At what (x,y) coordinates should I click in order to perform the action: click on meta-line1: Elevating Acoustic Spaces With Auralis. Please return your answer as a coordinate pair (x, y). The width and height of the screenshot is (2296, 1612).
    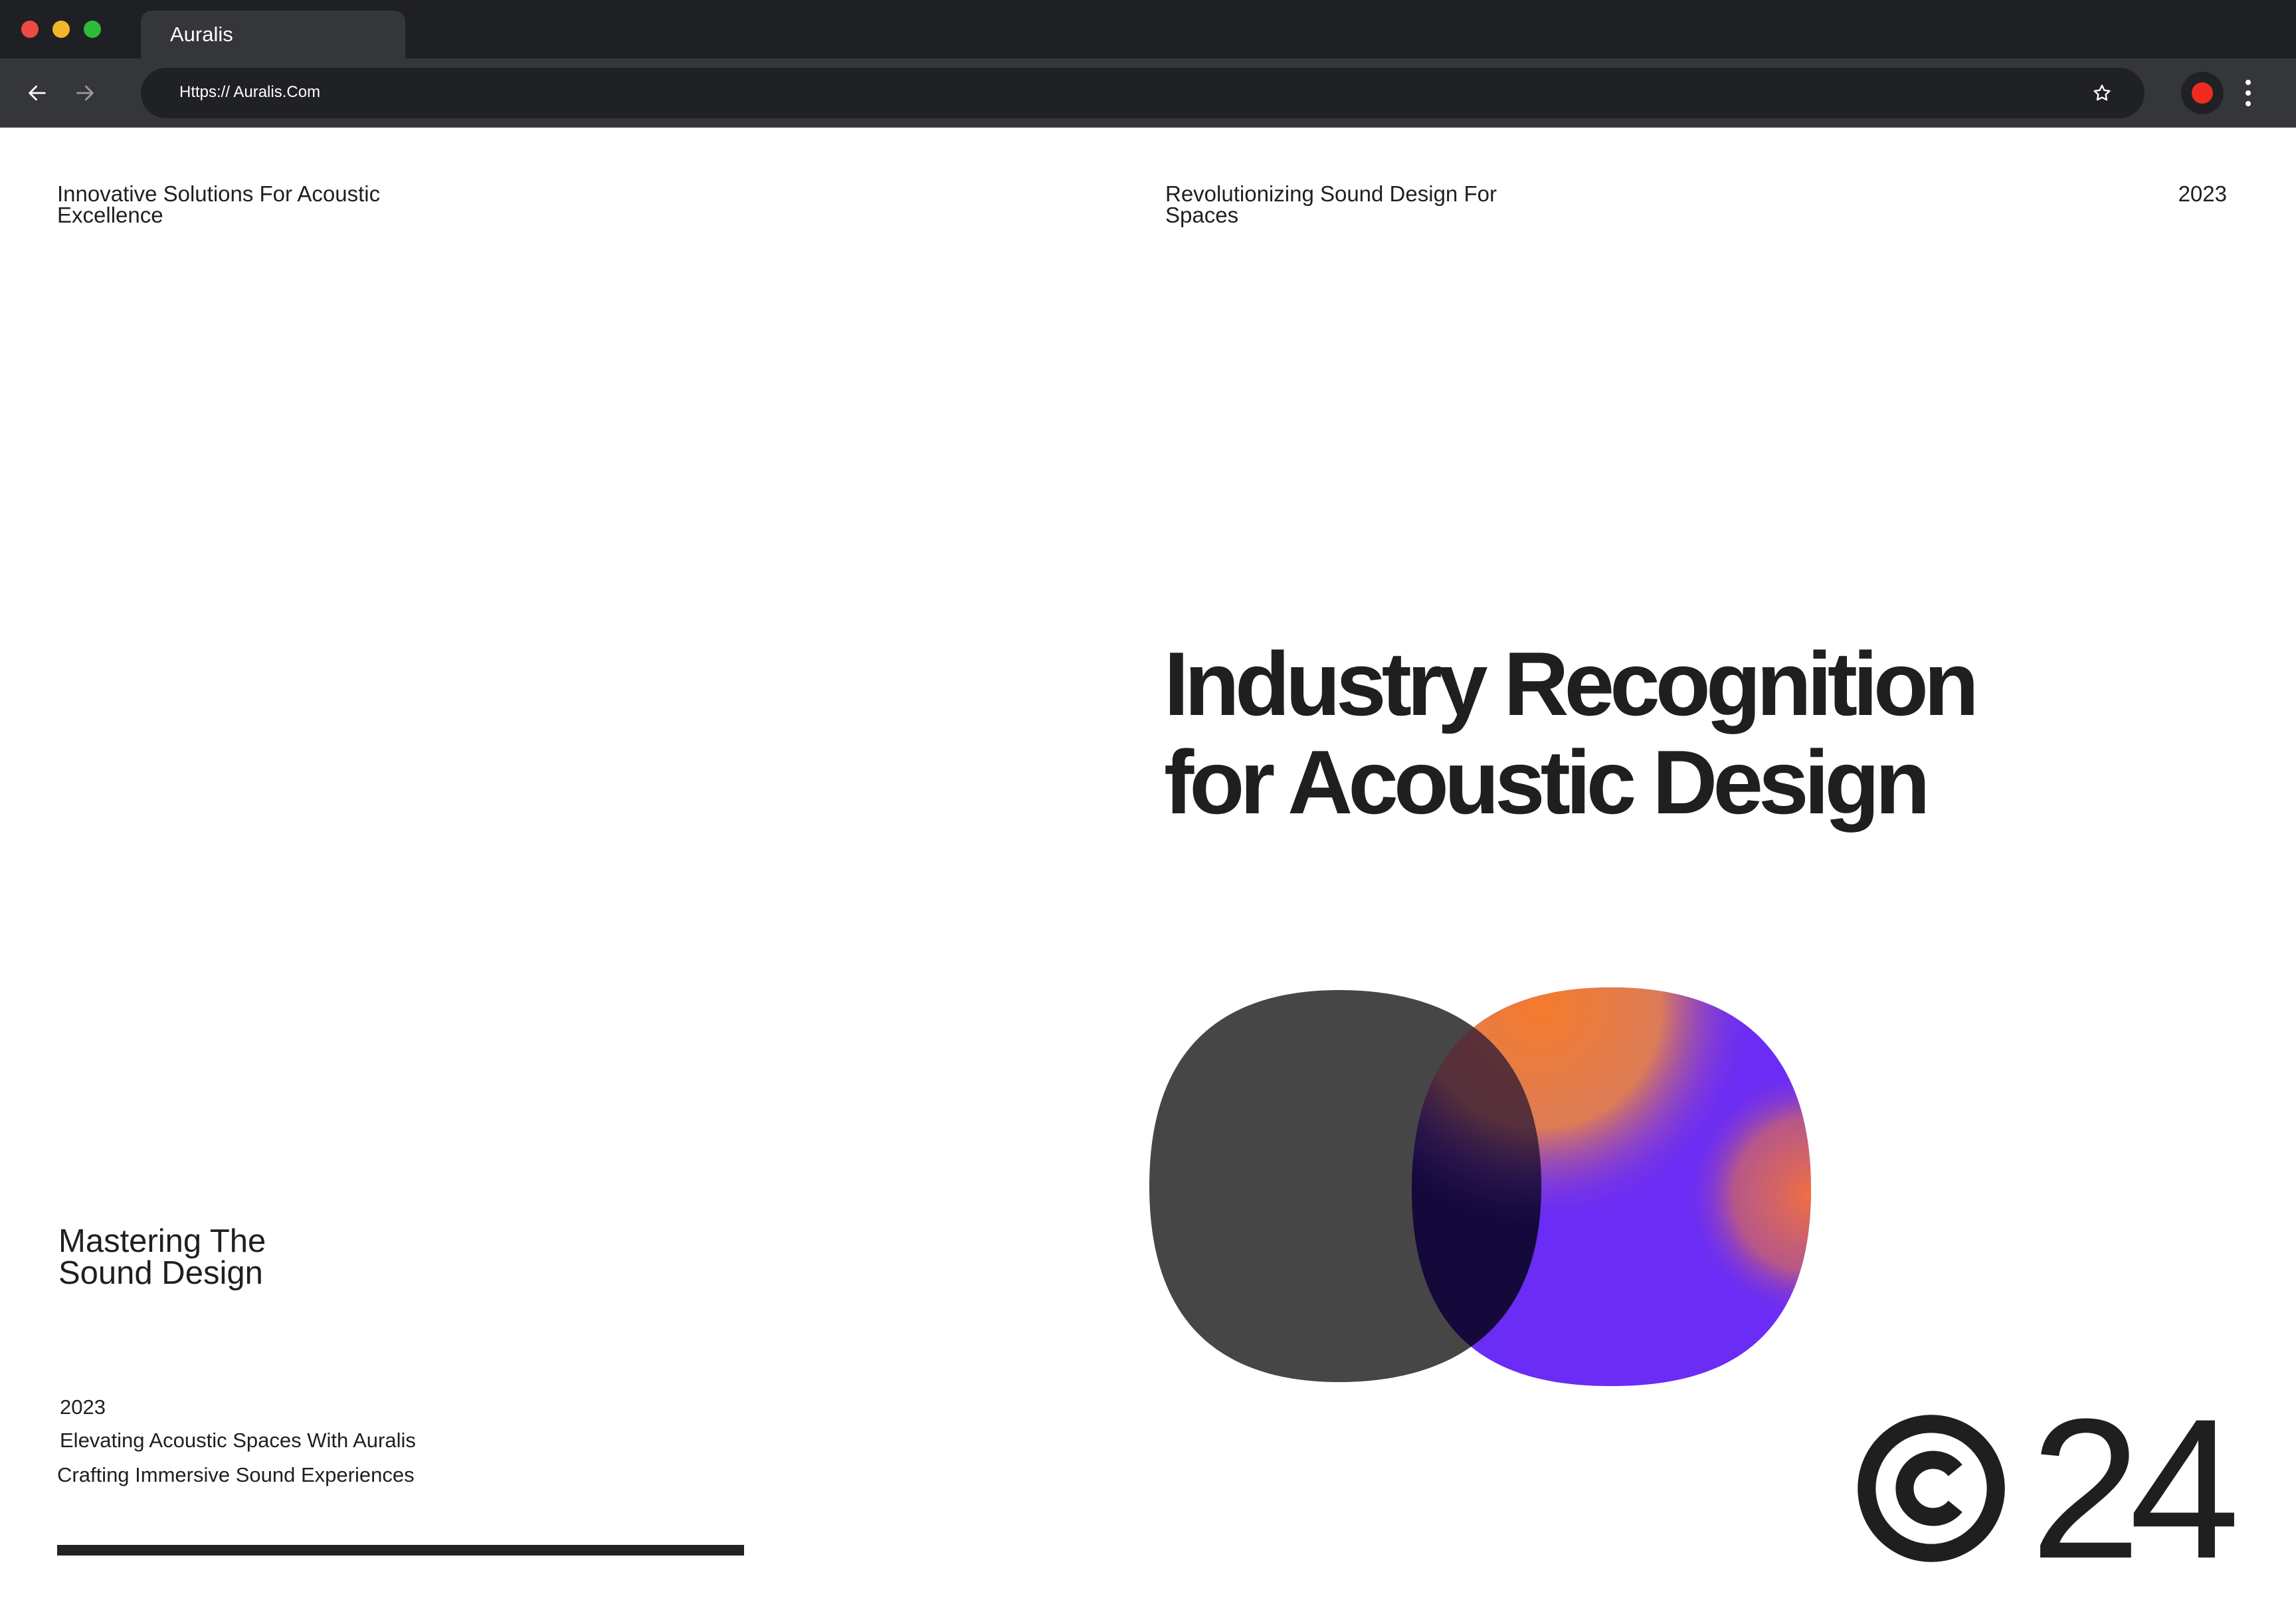
    Looking at the image, I should click on (238, 1440).